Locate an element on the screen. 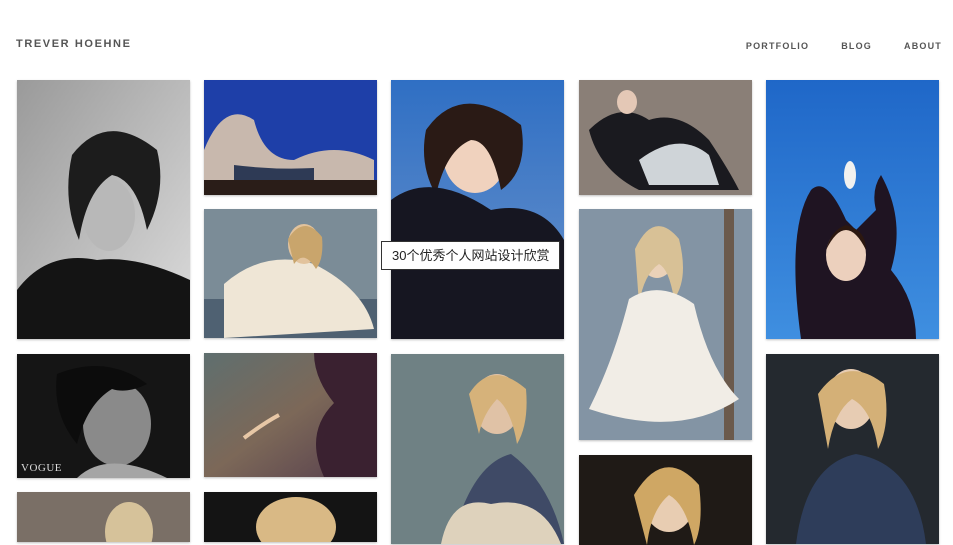 The height and width of the screenshot is (545, 953). main-nav: PORTFOLIO BLOG ABOUT is located at coordinates (844, 46).